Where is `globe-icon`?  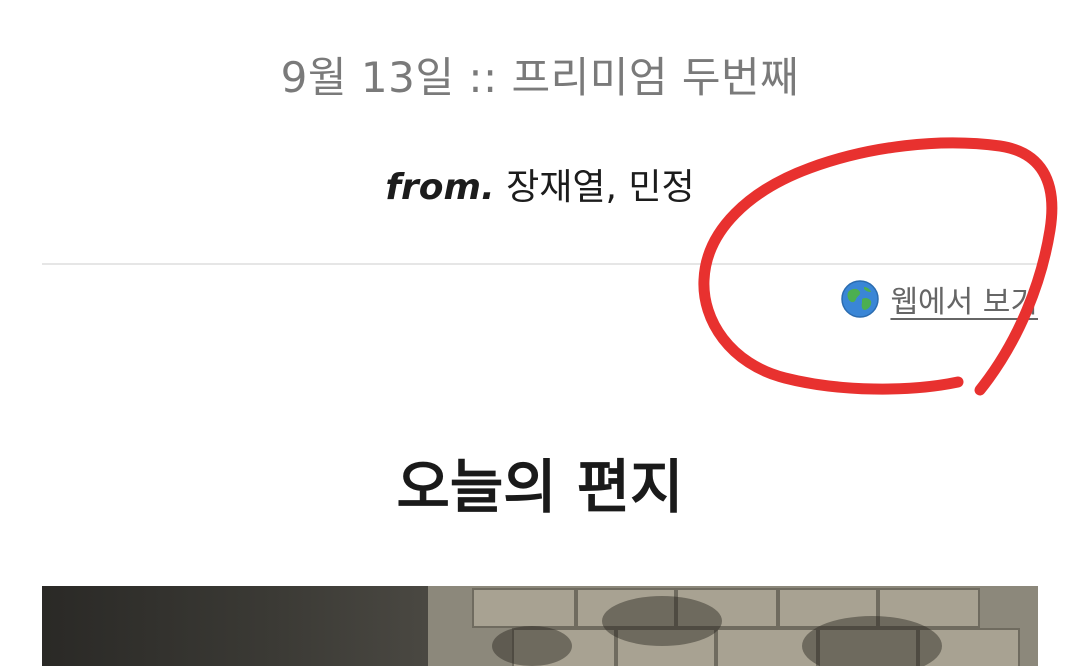 globe-icon is located at coordinates (860, 299).